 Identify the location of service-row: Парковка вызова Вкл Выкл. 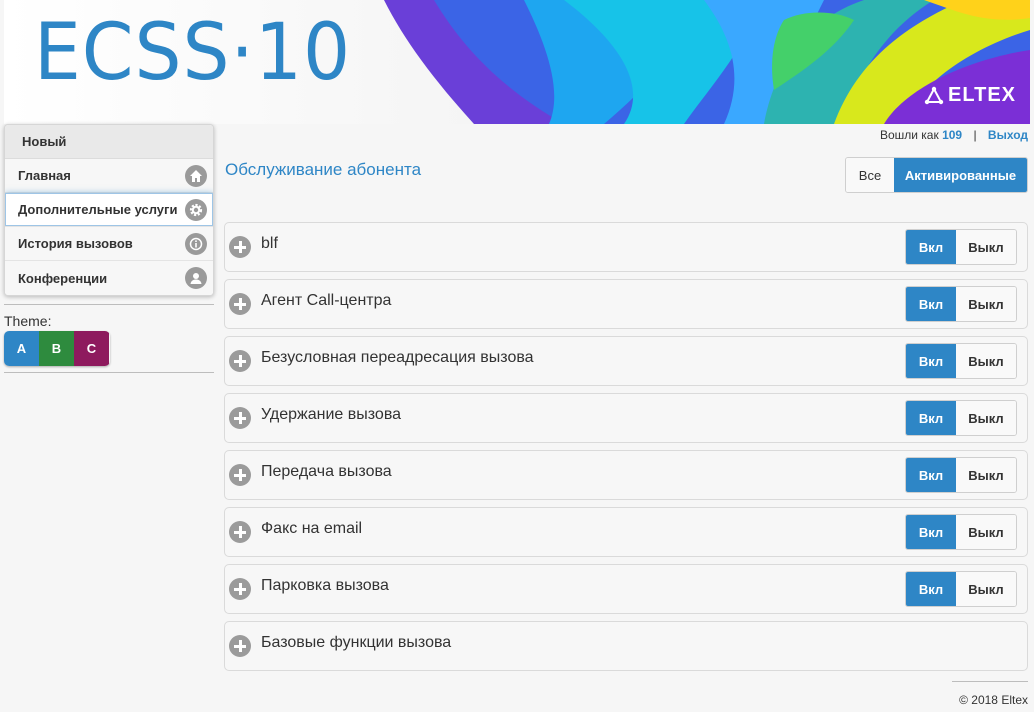
(626, 589).